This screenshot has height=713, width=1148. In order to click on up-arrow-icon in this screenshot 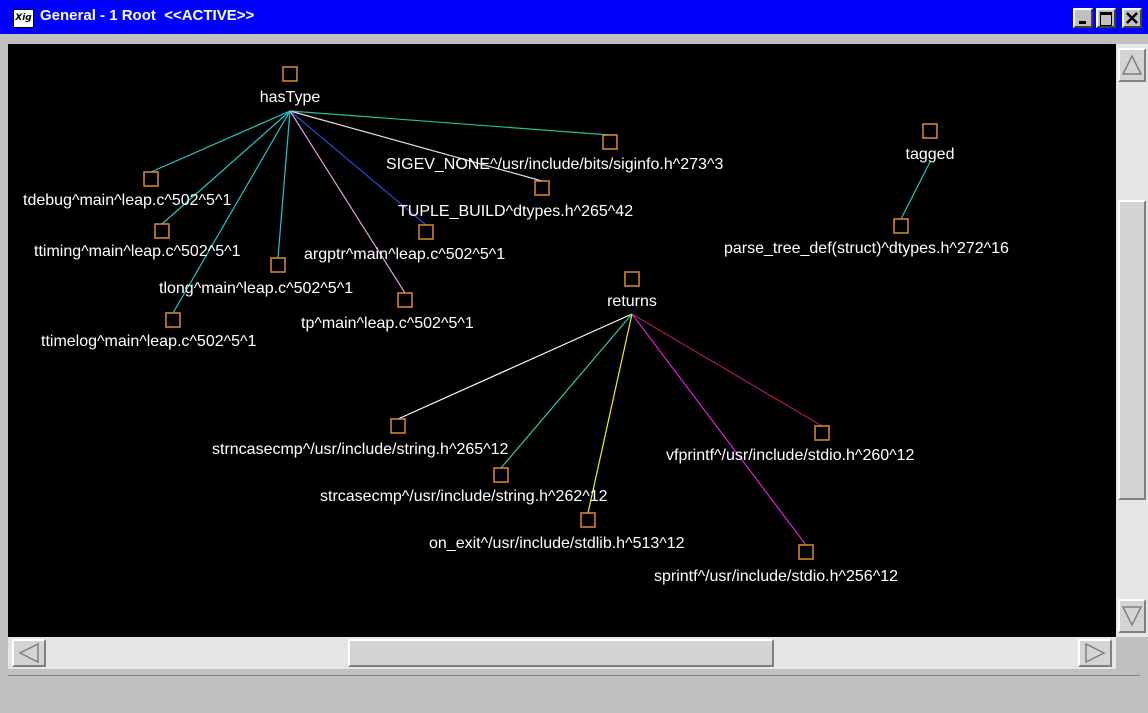, I will do `click(1132, 64)`.